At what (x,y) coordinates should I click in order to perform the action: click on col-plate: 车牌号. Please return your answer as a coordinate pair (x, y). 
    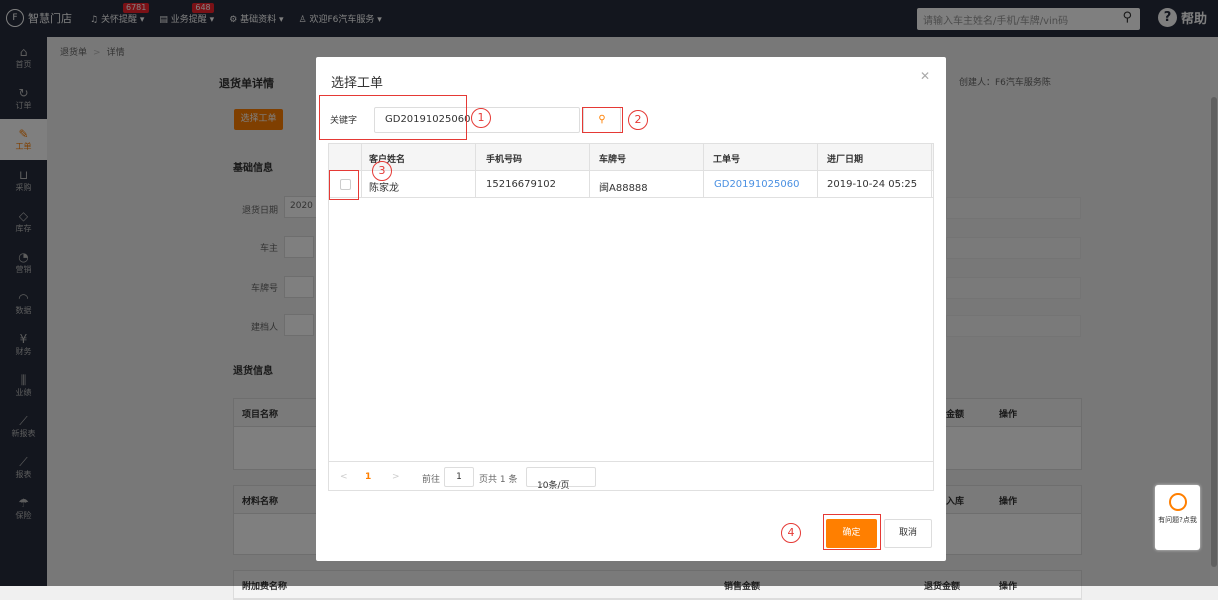
    Looking at the image, I should click on (613, 160).